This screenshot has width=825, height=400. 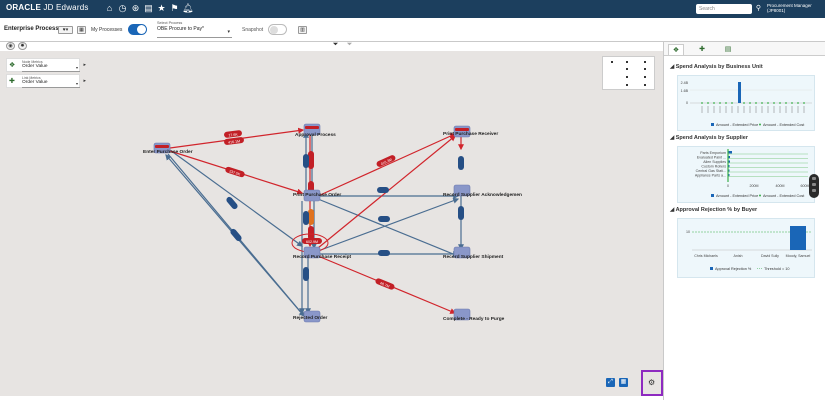 I want to click on edge-label-e5: 602.9M, so click(x=312, y=242).